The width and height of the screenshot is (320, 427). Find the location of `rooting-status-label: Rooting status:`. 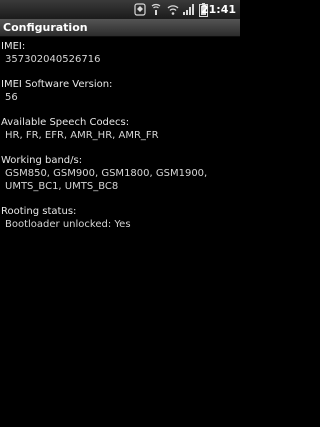

rooting-status-label: Rooting status: is located at coordinates (39, 211).